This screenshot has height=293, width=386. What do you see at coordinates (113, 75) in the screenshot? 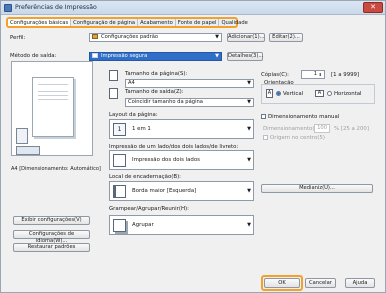
I see `page-size-icon` at bounding box center [113, 75].